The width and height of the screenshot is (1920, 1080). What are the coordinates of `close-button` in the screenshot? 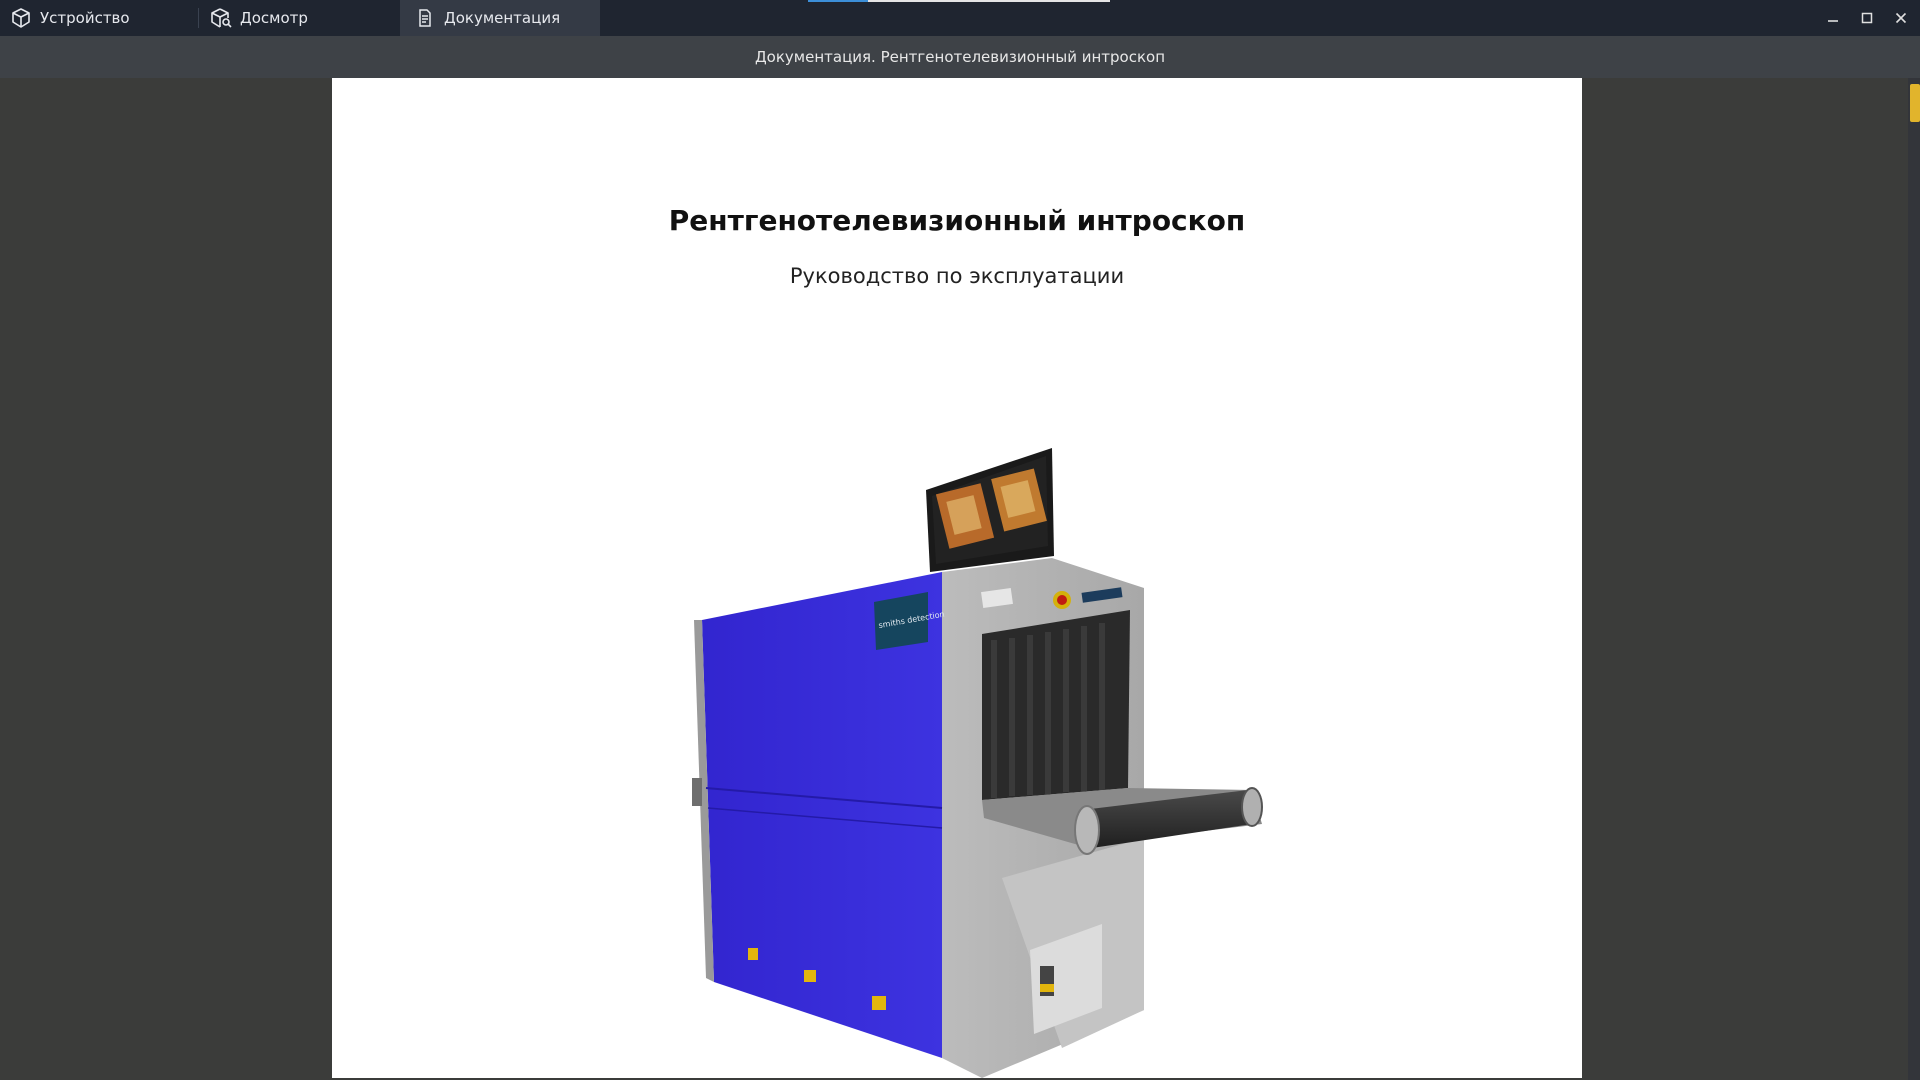 It's located at (1901, 18).